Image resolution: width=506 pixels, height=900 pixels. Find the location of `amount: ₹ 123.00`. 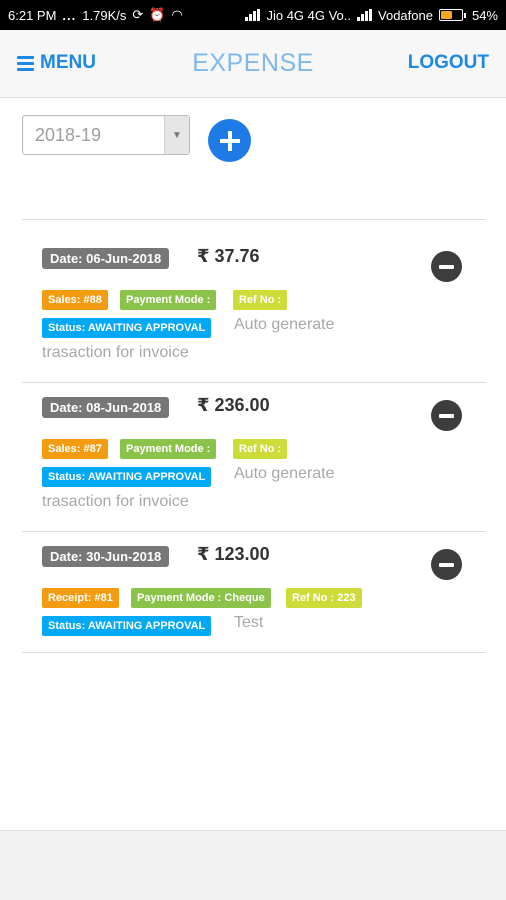

amount: ₹ 123.00 is located at coordinates (233, 554).